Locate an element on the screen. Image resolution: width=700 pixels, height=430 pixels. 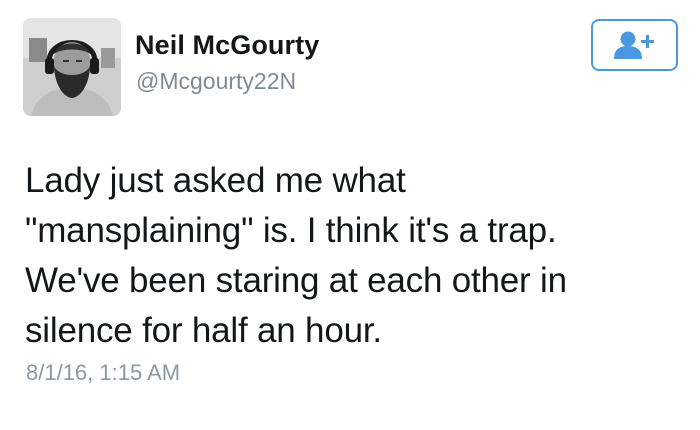
follow-person-plus-icon is located at coordinates (633, 45).